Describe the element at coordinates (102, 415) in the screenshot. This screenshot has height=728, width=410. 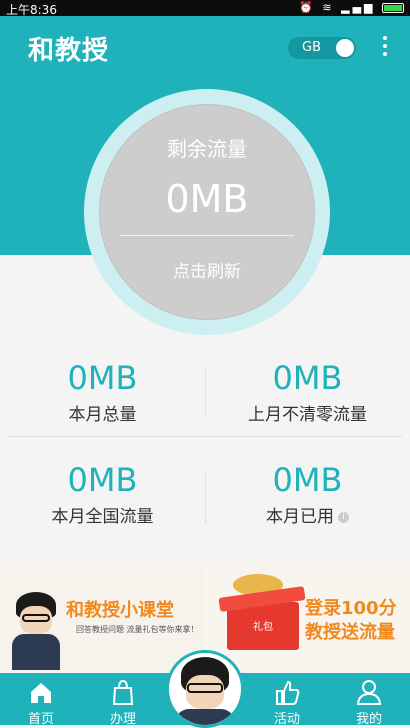
I see `stat-label: 本月总量` at that location.